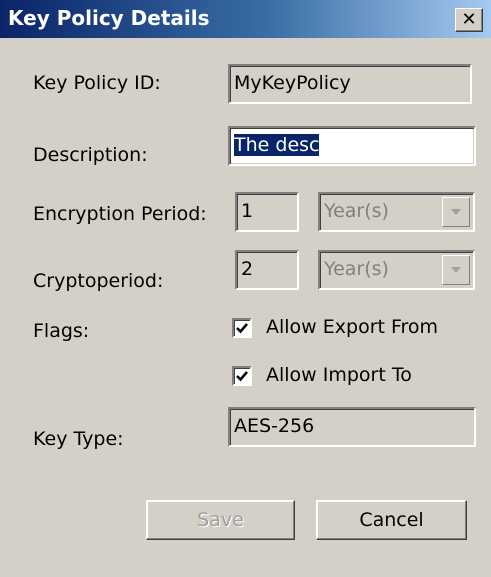 The image size is (491, 577). Describe the element at coordinates (61, 331) in the screenshot. I see `flags-label: Flags:` at that location.